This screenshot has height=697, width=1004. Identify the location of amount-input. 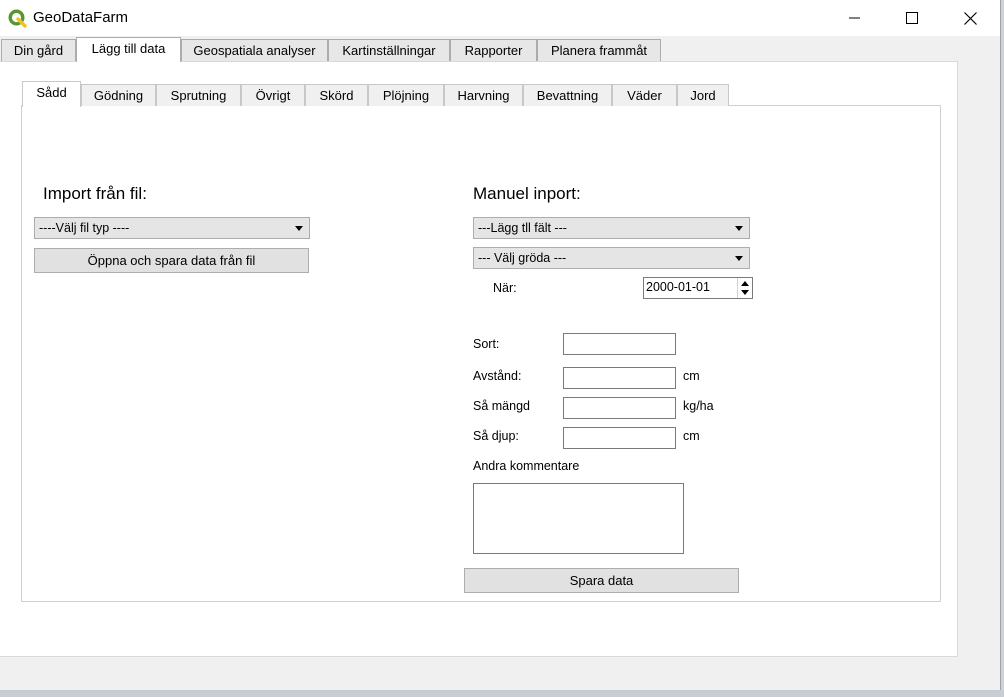
(619, 408).